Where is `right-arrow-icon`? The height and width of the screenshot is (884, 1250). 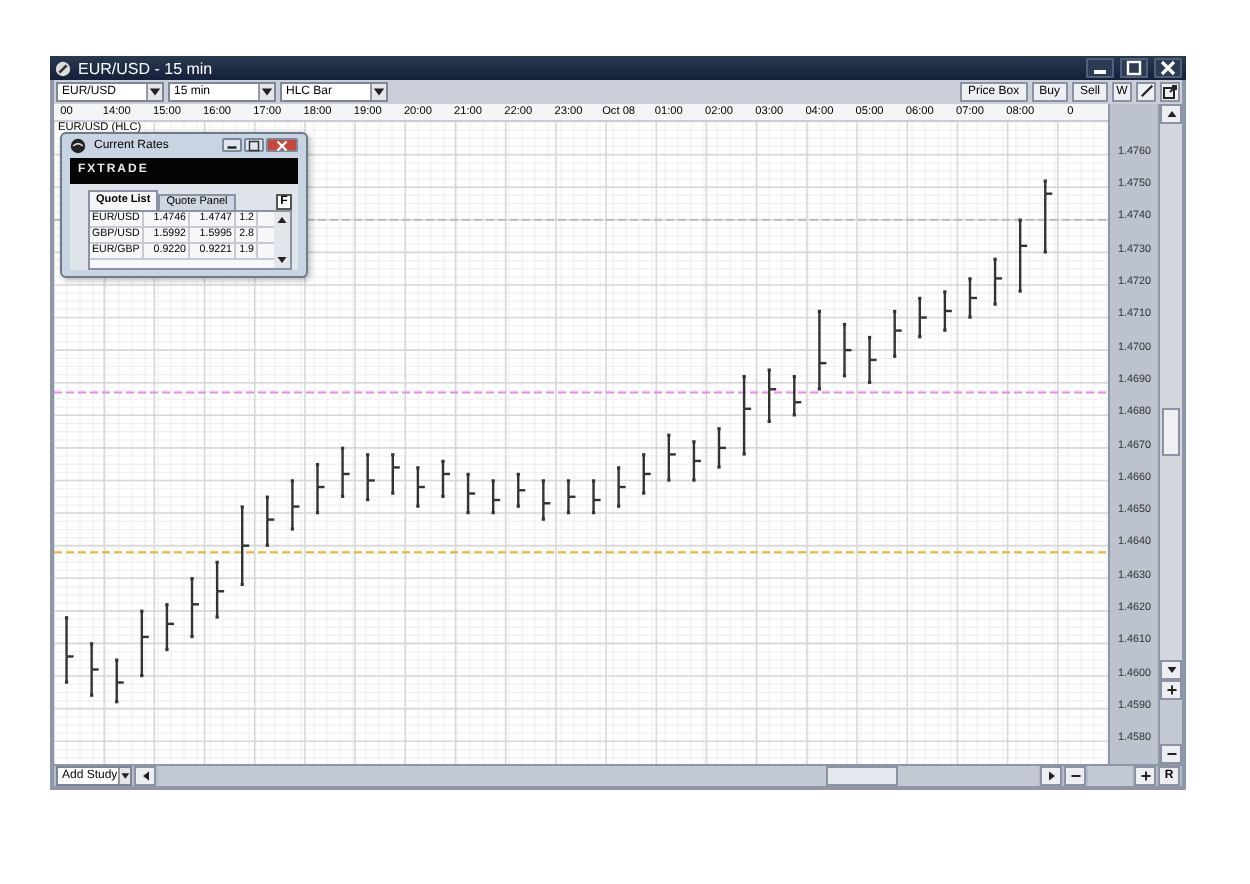 right-arrow-icon is located at coordinates (1051, 775).